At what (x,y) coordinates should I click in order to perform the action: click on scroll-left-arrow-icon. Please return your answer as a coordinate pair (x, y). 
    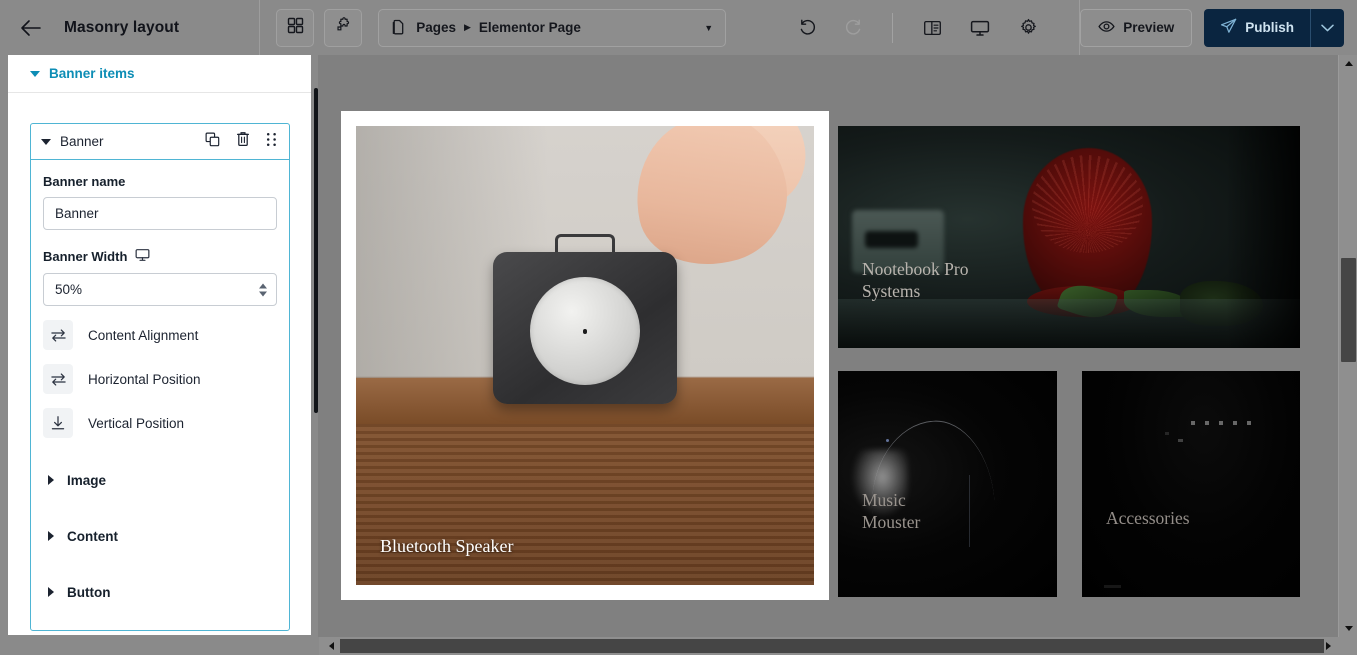
    Looking at the image, I should click on (331, 646).